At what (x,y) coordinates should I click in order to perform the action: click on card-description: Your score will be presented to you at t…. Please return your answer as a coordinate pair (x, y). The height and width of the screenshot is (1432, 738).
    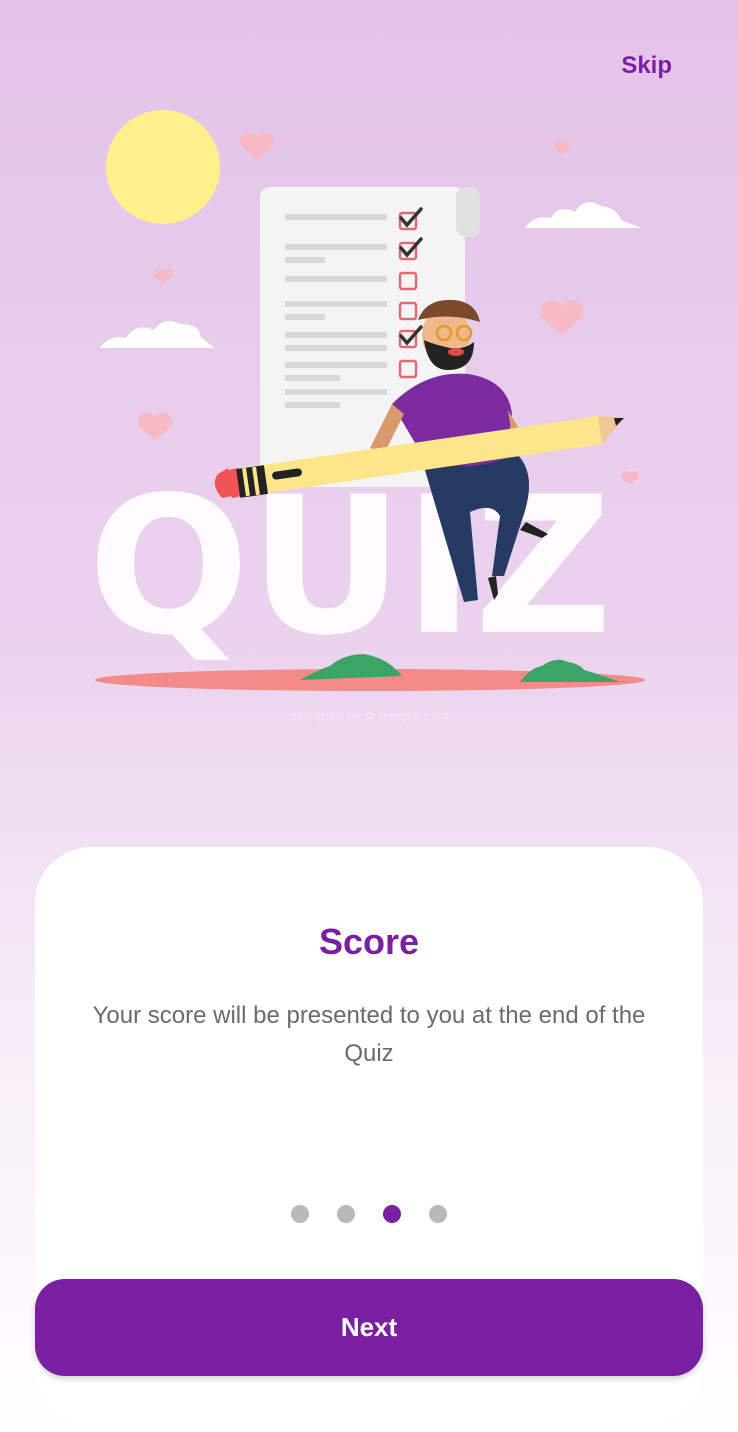
    Looking at the image, I should click on (369, 1034).